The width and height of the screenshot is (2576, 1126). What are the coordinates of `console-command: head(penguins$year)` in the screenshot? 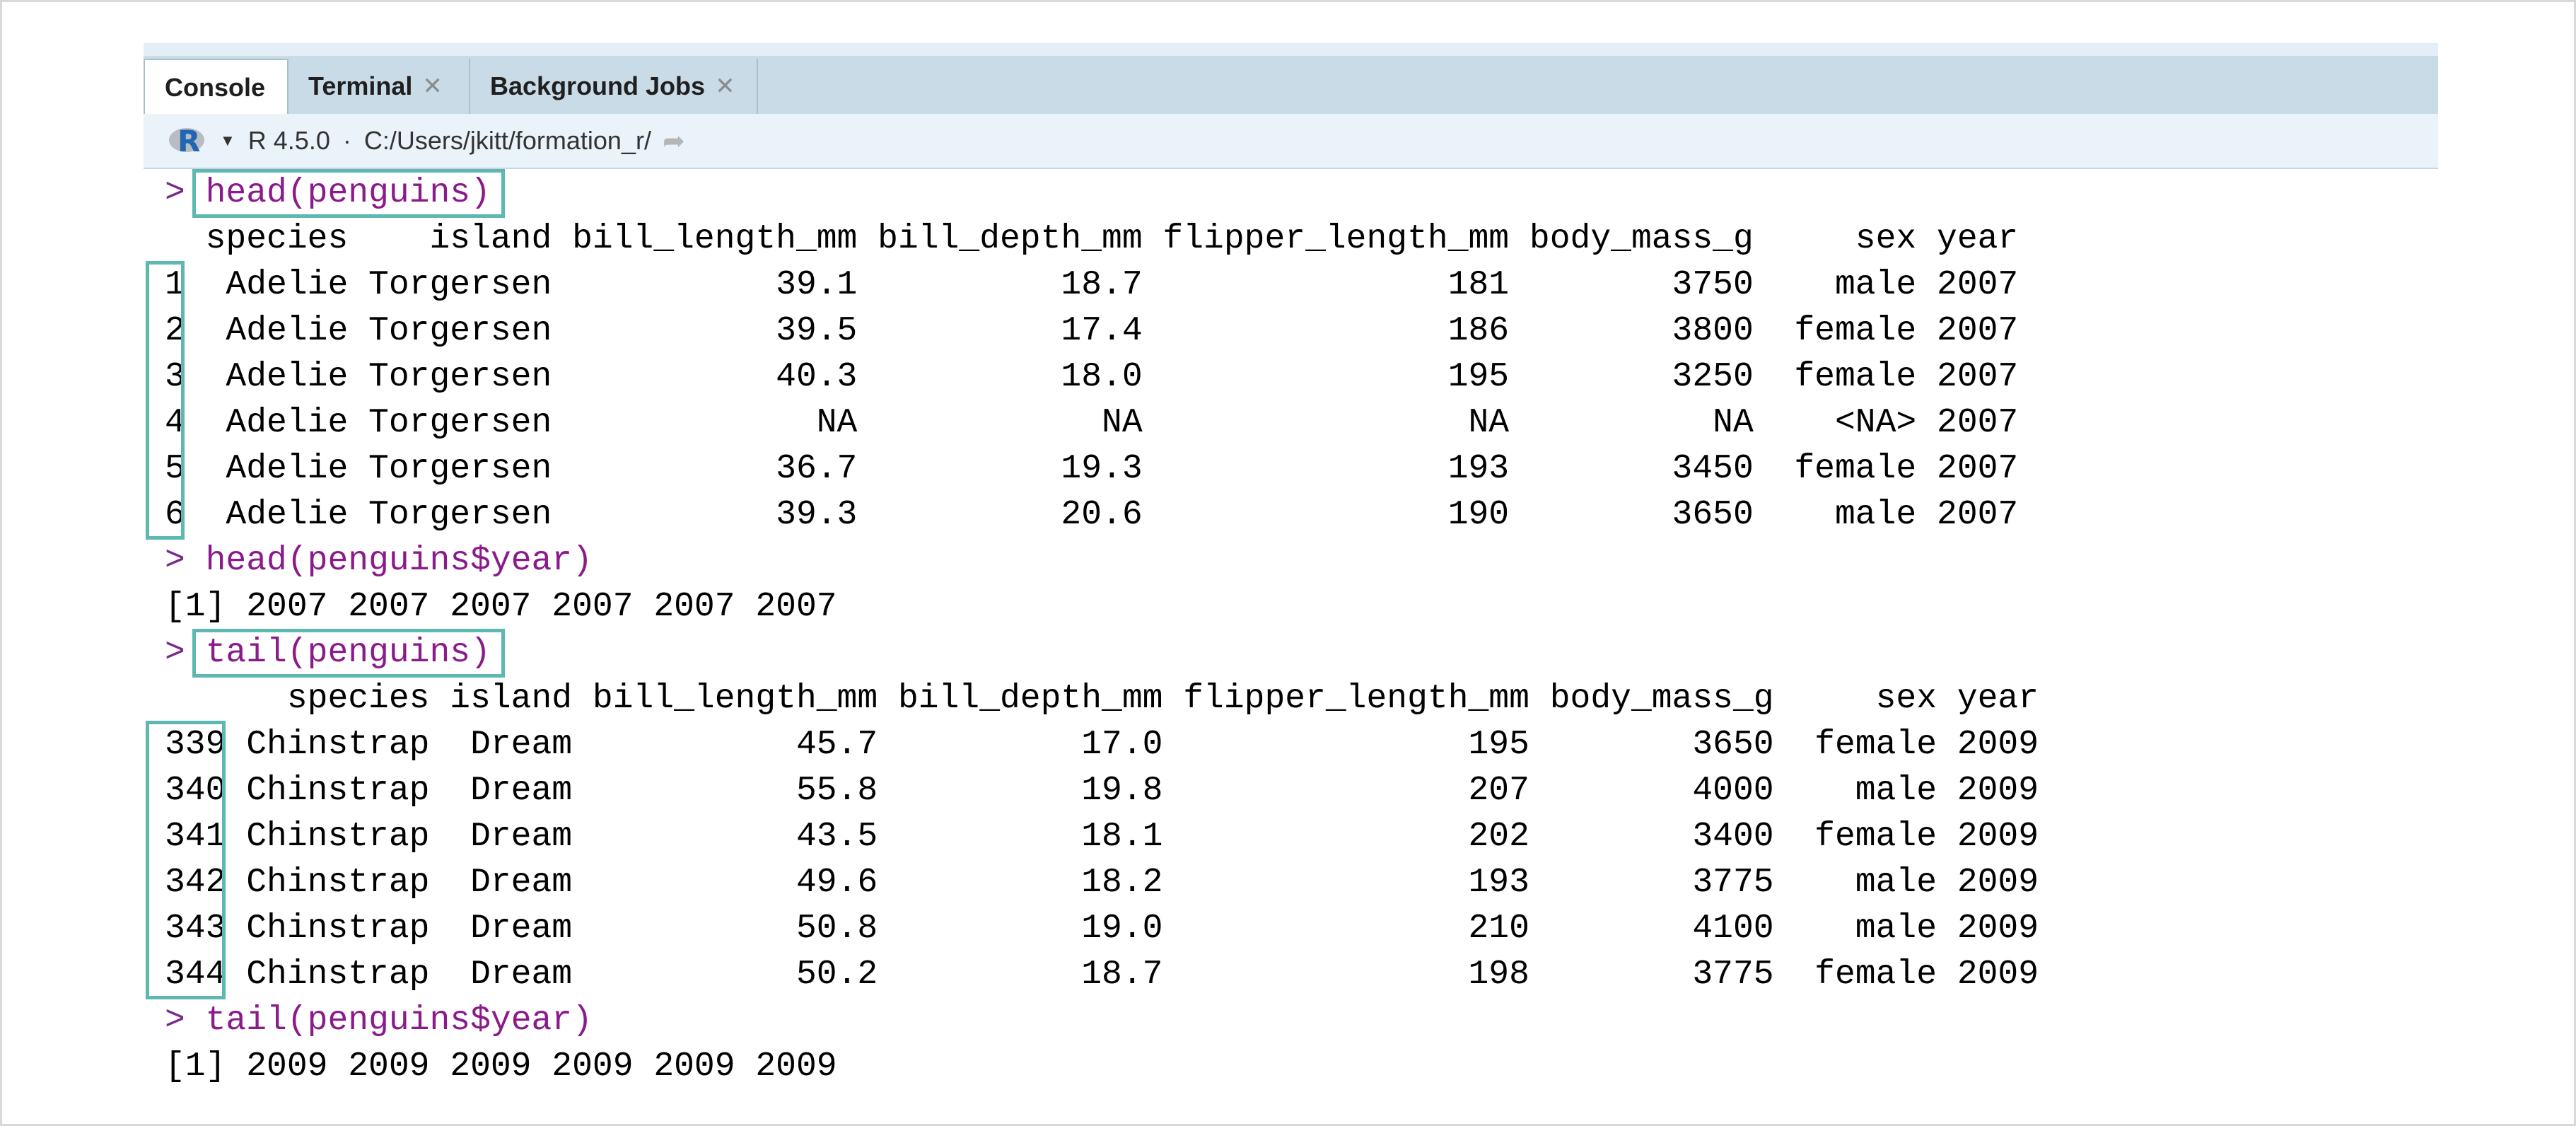 It's located at (399, 561).